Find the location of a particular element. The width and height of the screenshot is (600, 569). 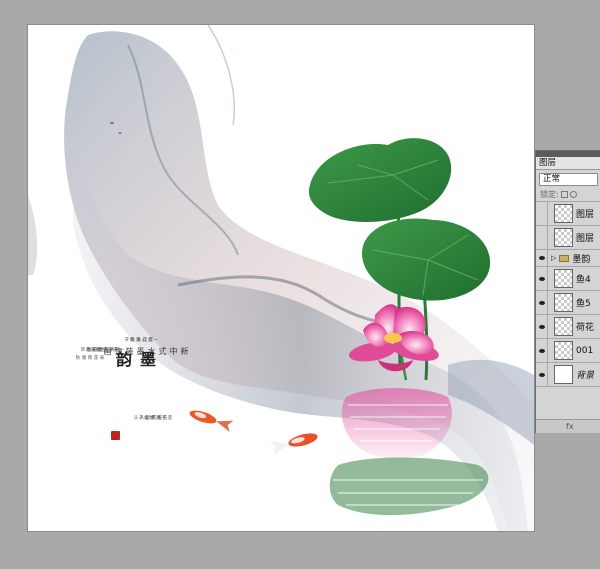

layer-group-row: ▷ 墨韵 is located at coordinates (568, 258).